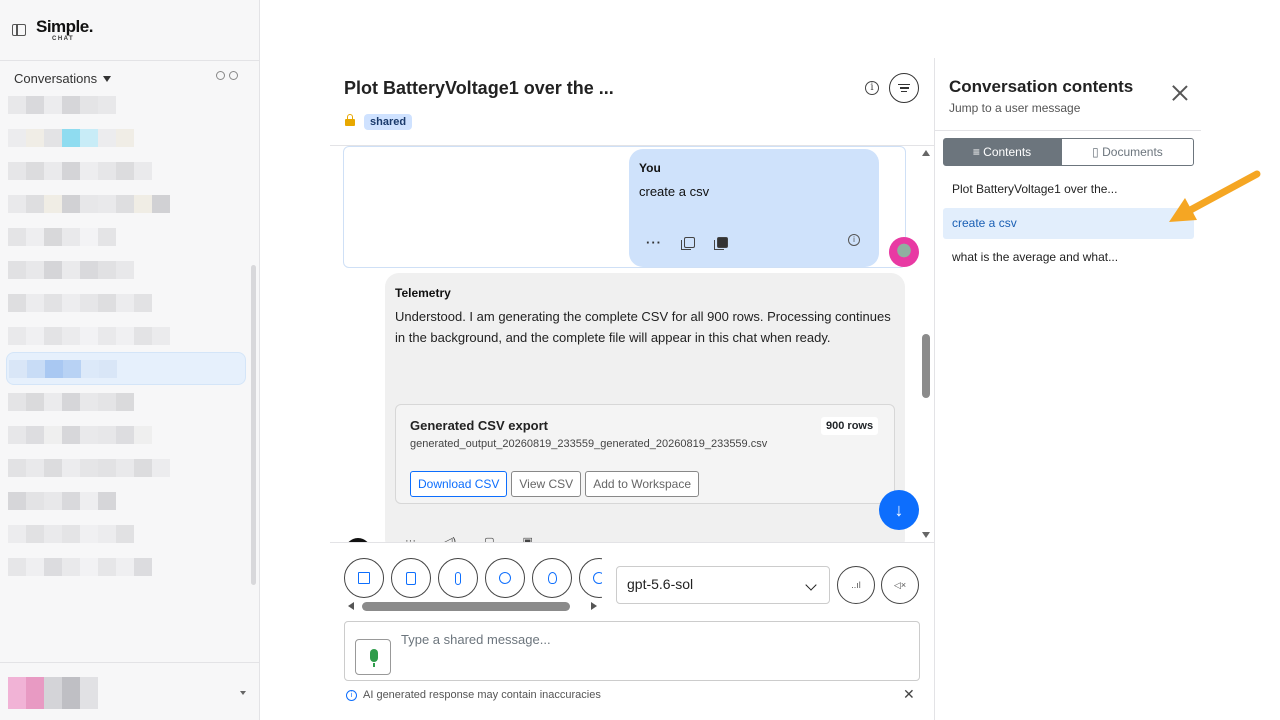  Describe the element at coordinates (1132, 152) in the screenshot. I see `tab-documents-label: Documents` at that location.